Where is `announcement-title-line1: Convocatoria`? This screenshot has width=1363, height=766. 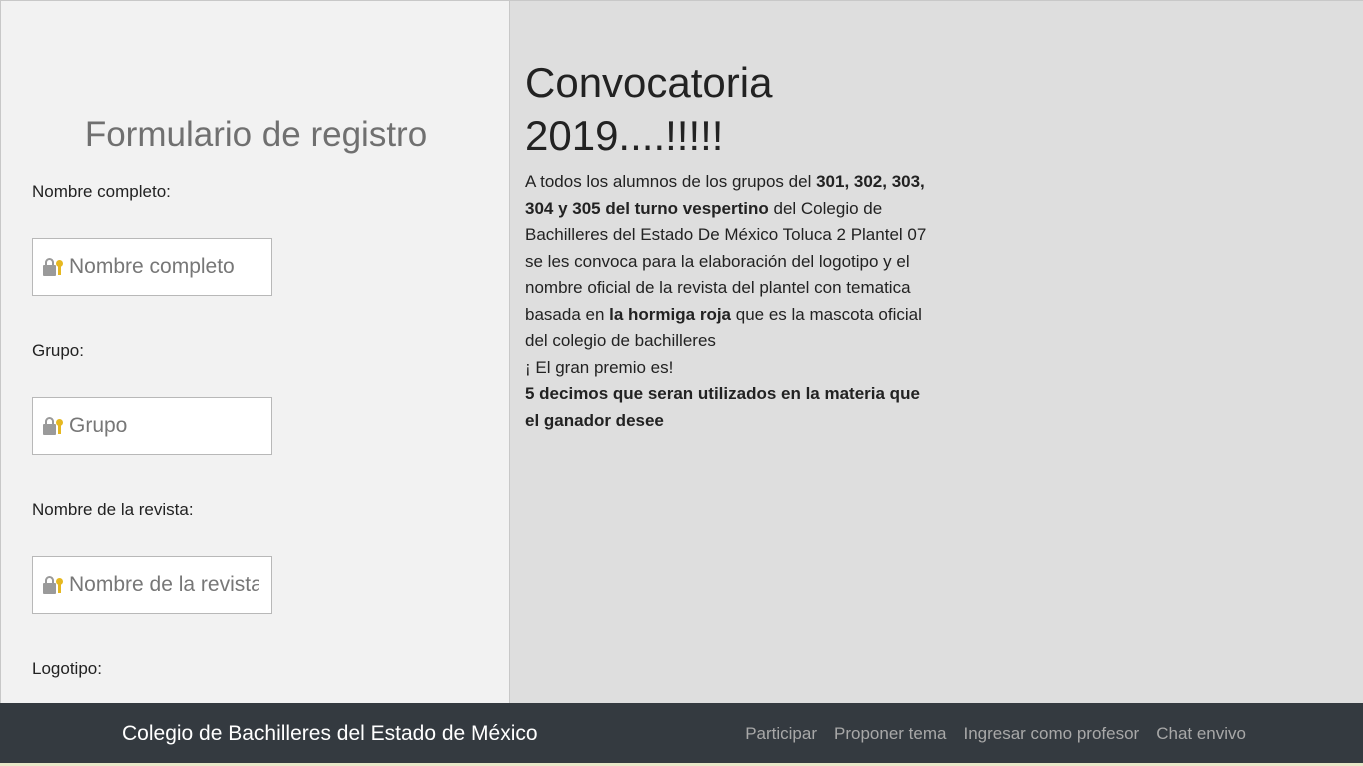 announcement-title-line1: Convocatoria is located at coordinates (649, 82).